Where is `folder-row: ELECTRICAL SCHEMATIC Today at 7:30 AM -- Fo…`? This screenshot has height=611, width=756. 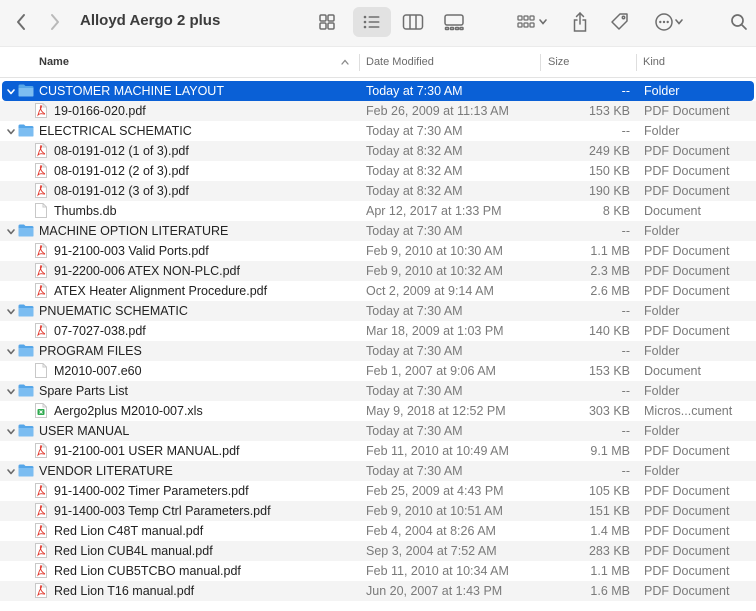
folder-row: ELECTRICAL SCHEMATIC Today at 7:30 AM -- Fo… is located at coordinates (378, 131).